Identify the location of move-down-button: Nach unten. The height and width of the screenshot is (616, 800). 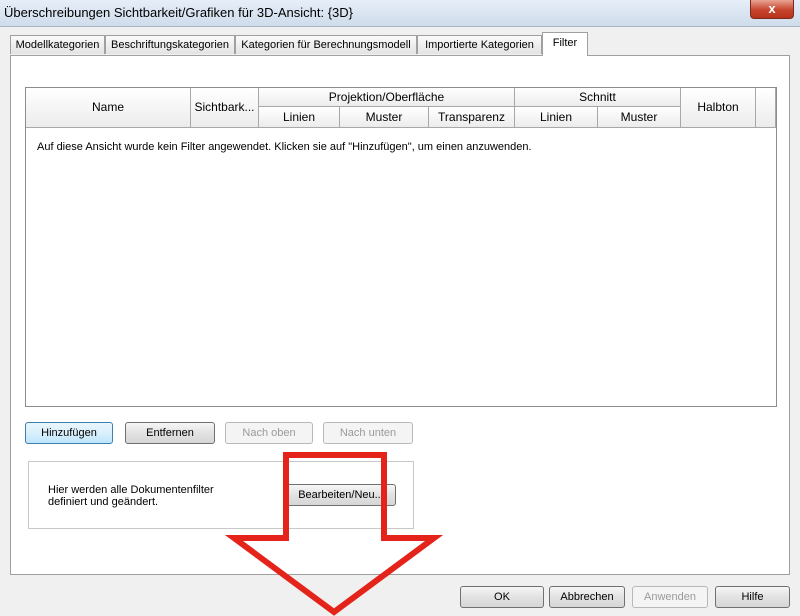
(368, 433).